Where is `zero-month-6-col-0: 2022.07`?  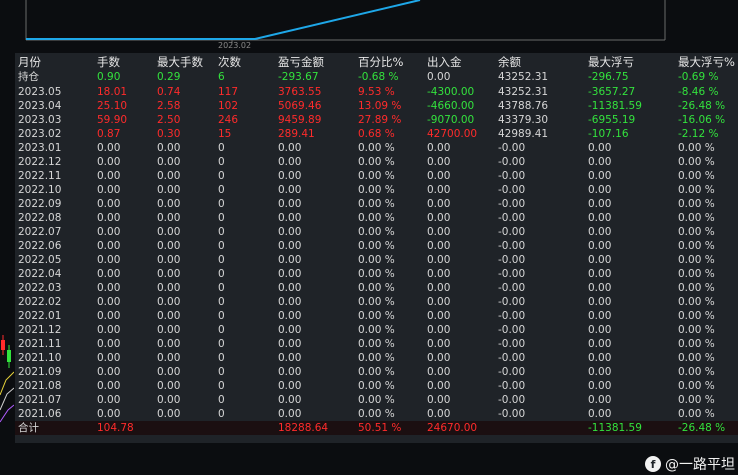 zero-month-6-col-0: 2022.07 is located at coordinates (40, 232).